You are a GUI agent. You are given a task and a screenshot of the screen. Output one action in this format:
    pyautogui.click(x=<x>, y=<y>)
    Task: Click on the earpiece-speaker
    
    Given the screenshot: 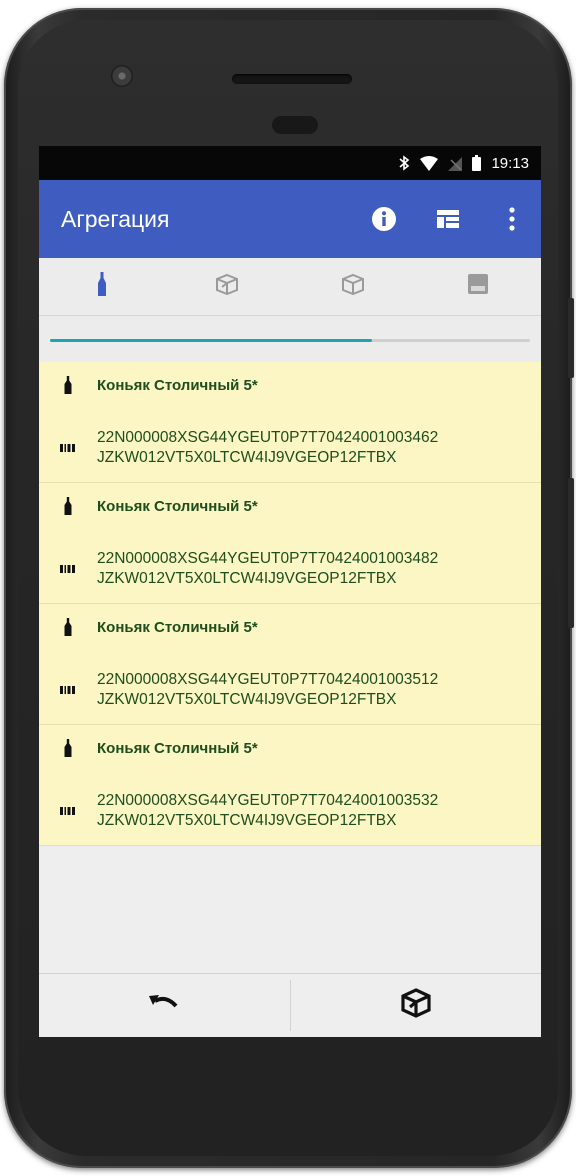 What is the action you would take?
    pyautogui.click(x=292, y=79)
    